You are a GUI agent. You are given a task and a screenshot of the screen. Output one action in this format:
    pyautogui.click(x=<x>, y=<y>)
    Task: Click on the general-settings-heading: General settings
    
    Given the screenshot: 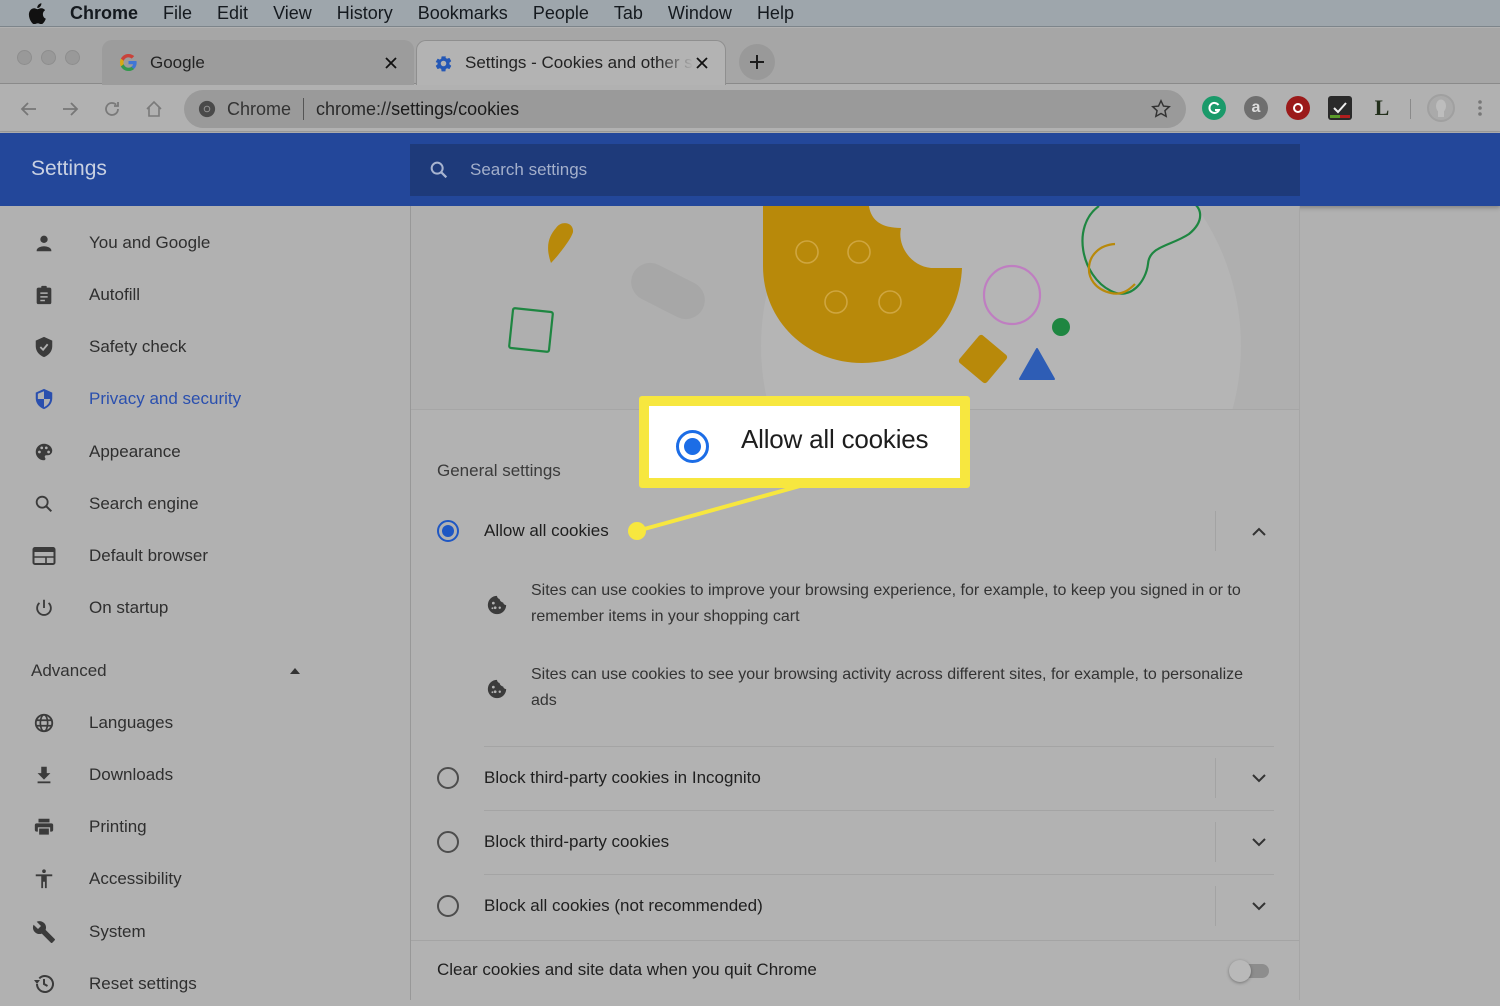 What is the action you would take?
    pyautogui.click(x=499, y=470)
    